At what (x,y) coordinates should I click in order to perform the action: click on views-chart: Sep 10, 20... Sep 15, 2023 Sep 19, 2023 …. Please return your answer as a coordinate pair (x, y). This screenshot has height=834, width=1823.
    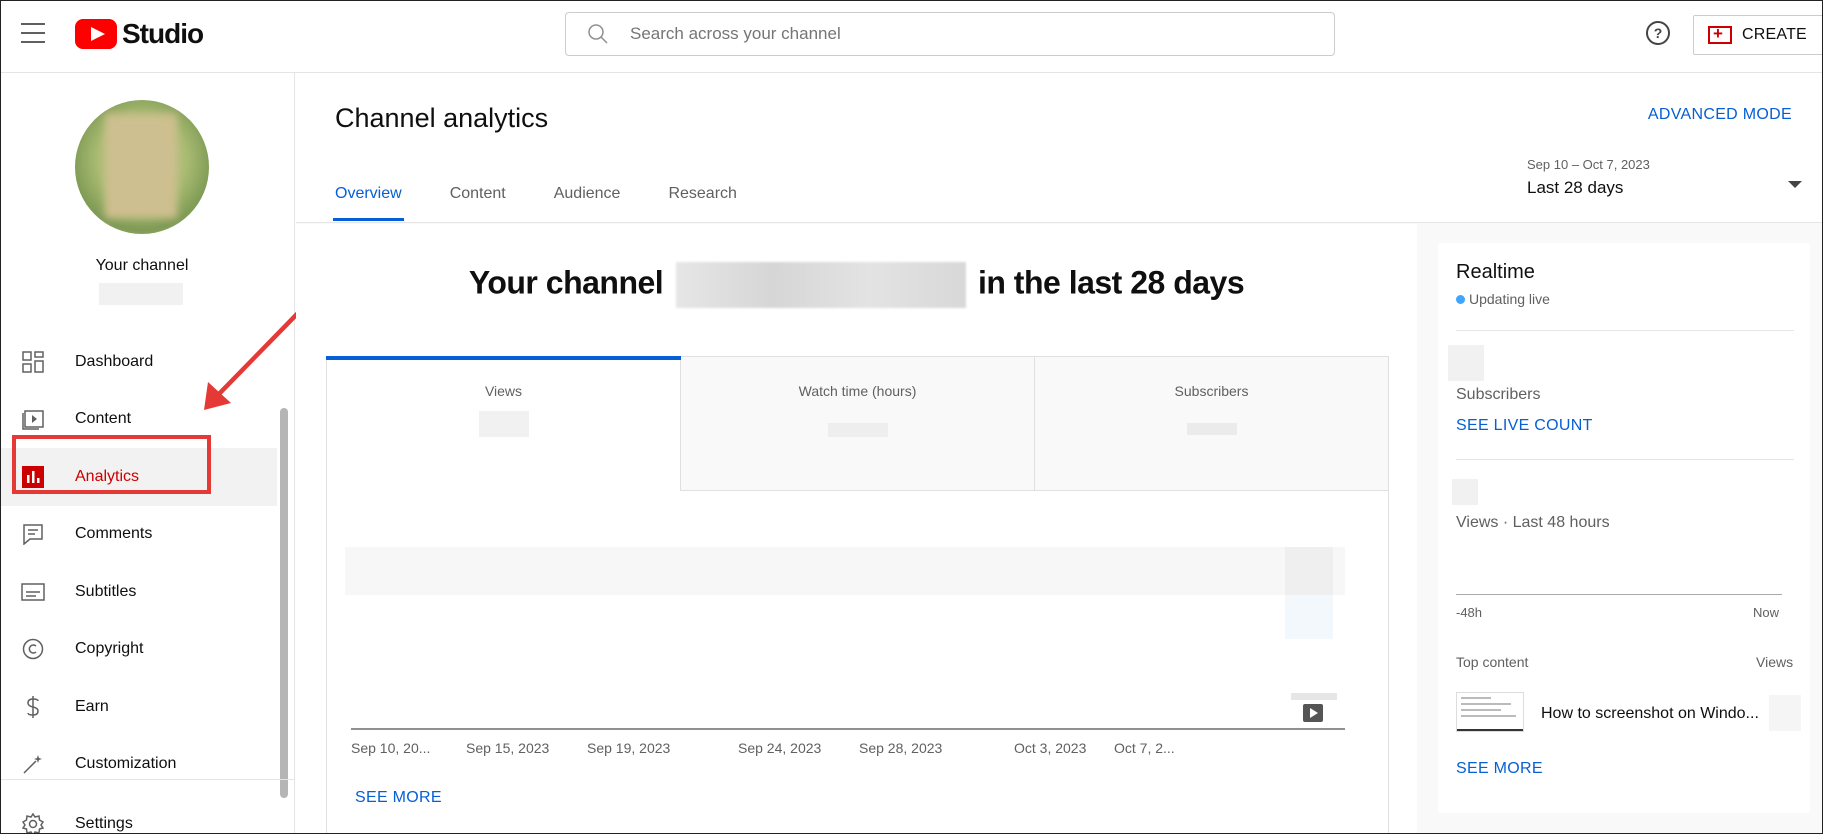
    Looking at the image, I should click on (845, 651).